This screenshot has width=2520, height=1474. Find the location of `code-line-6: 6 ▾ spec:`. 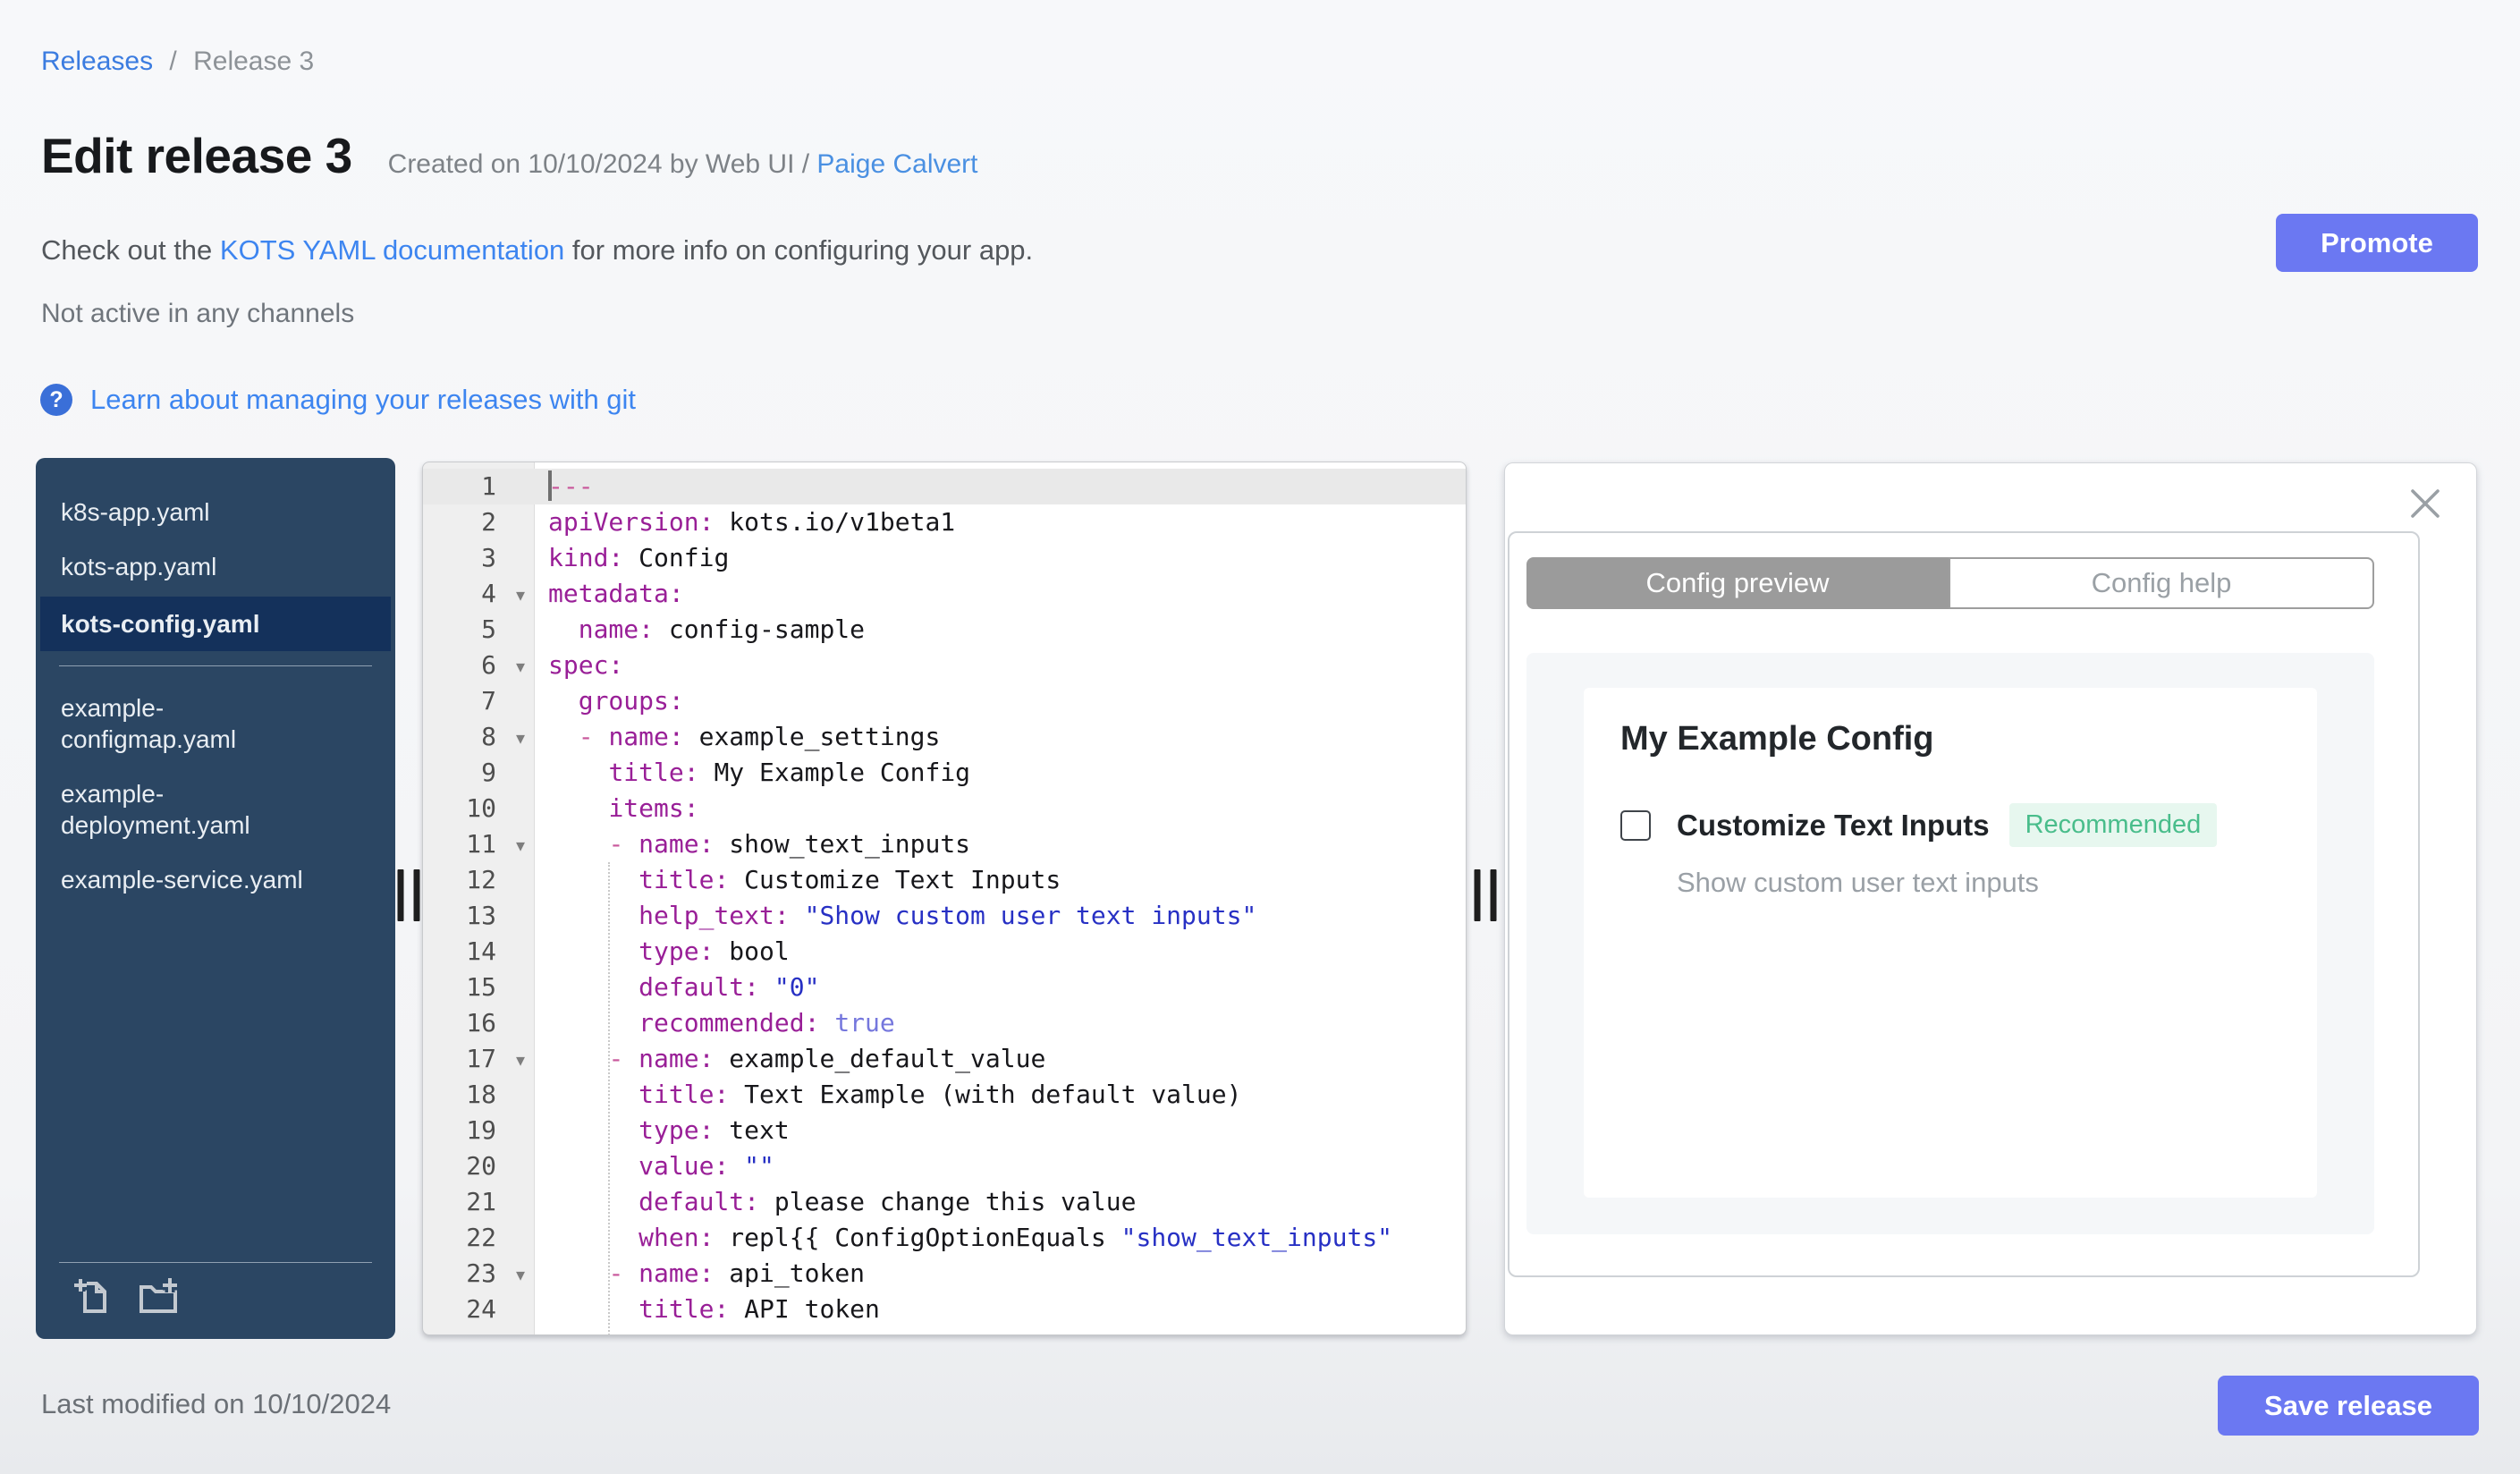

code-line-6: 6 ▾ spec: is located at coordinates (944, 665).